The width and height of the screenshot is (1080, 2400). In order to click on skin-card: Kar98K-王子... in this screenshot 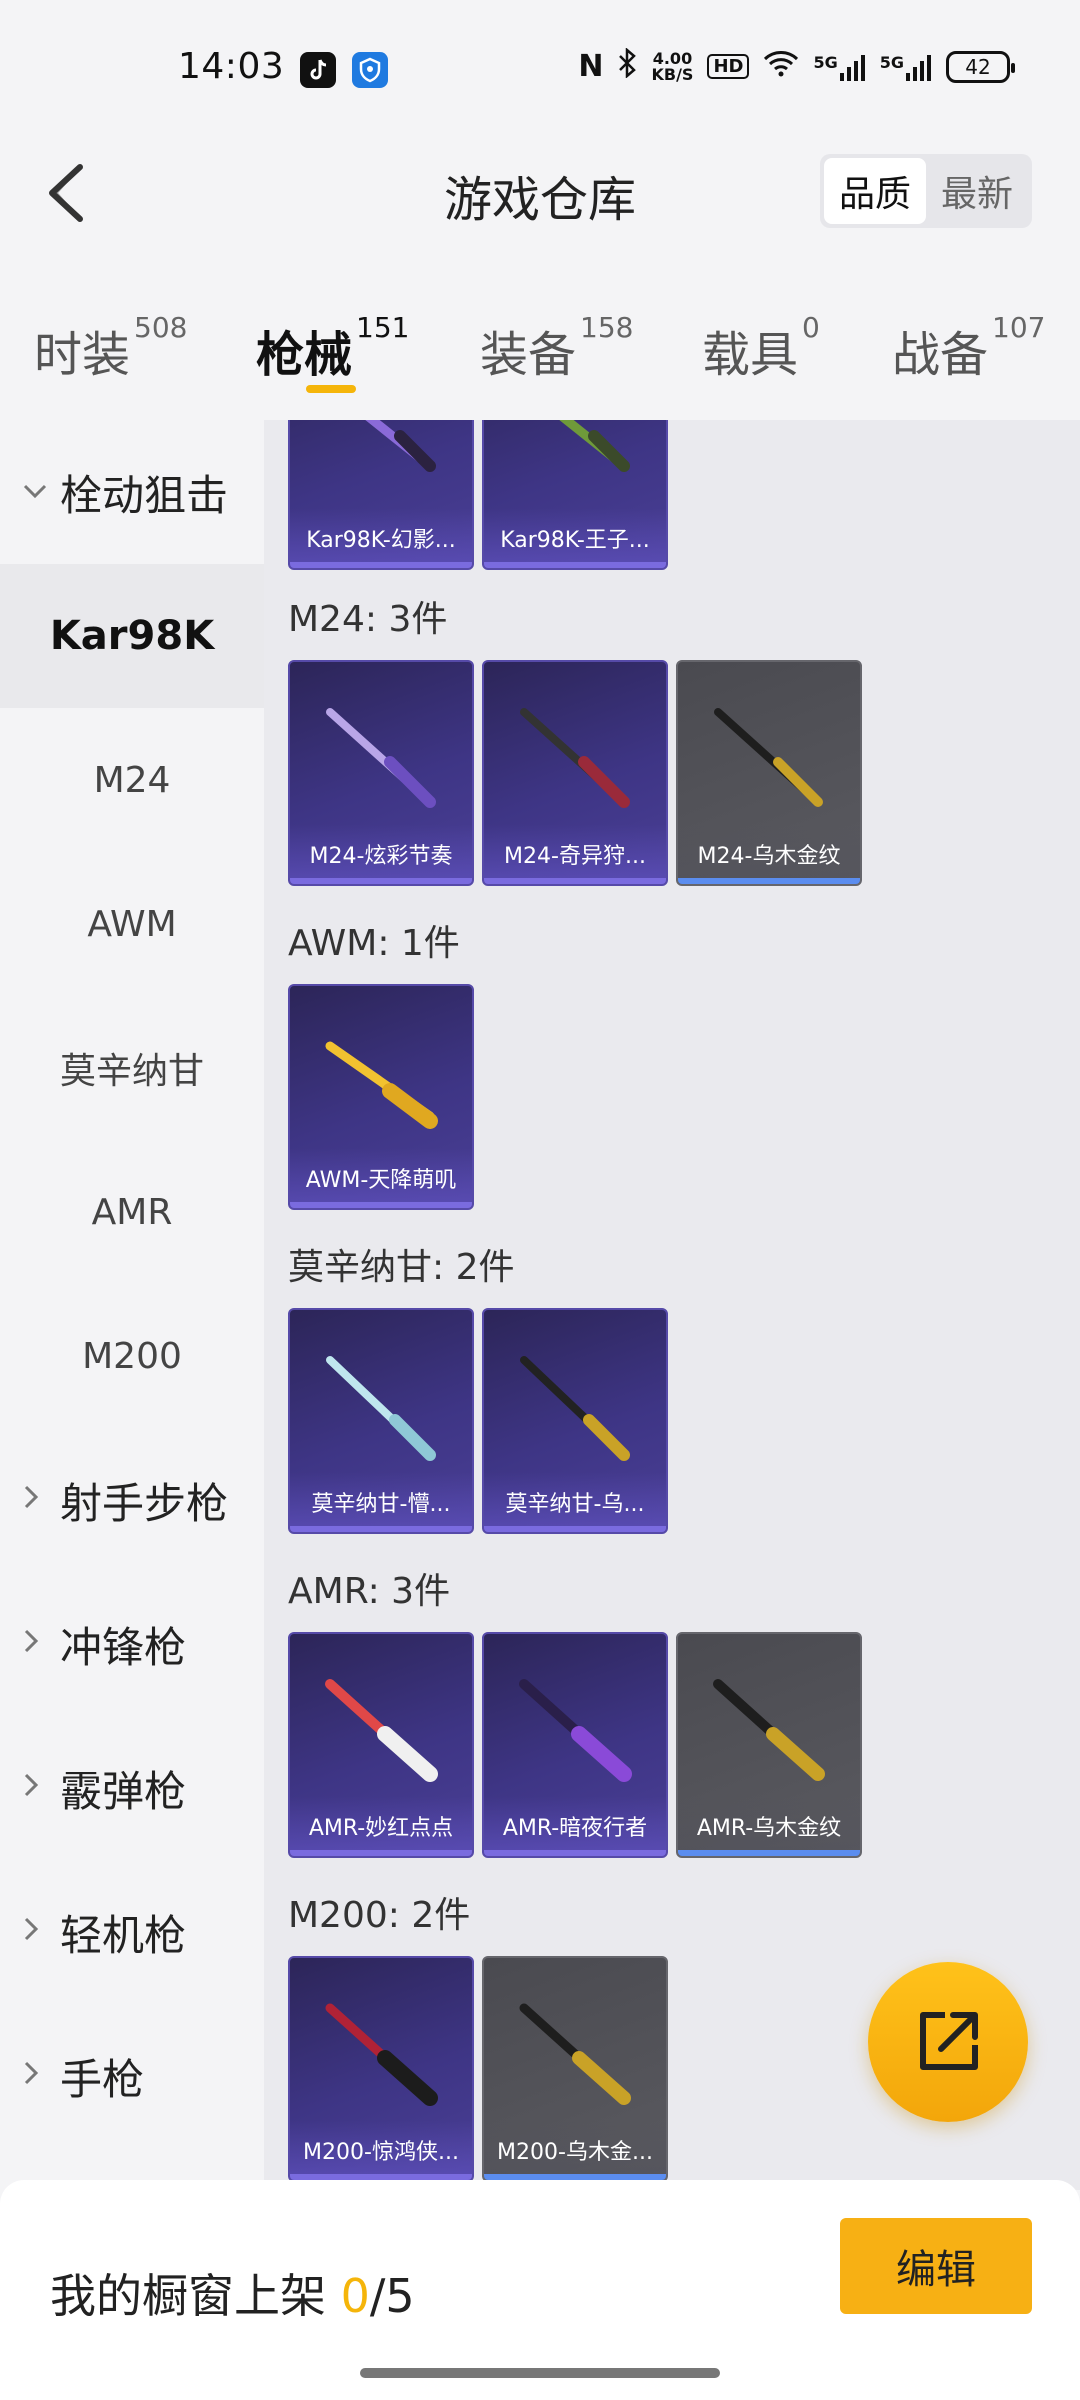, I will do `click(575, 495)`.